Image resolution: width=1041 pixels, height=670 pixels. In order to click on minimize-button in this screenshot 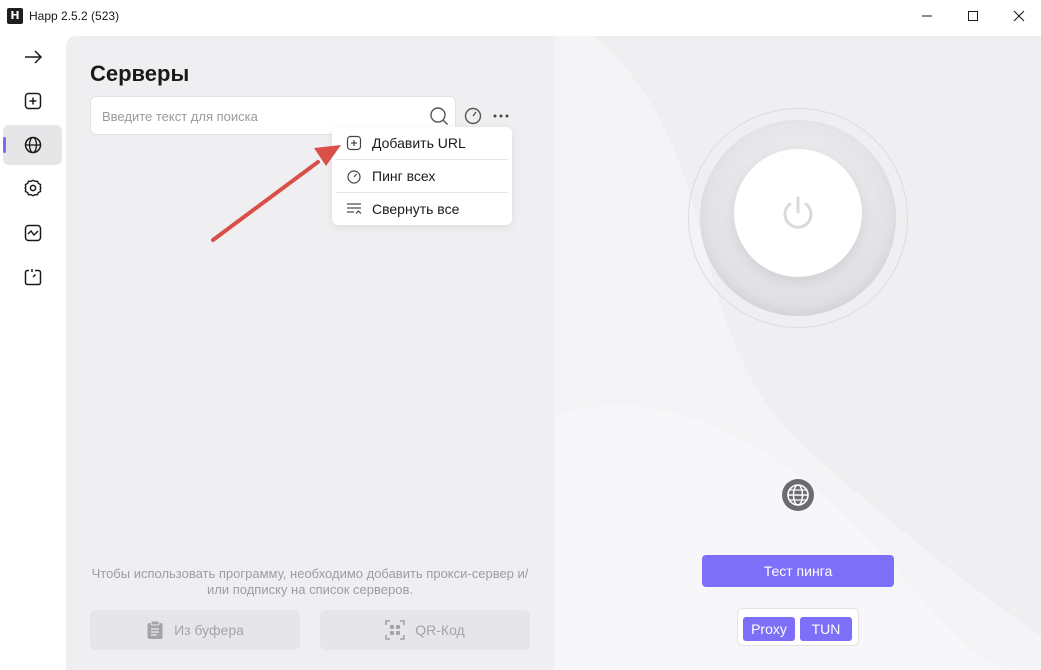, I will do `click(927, 16)`.